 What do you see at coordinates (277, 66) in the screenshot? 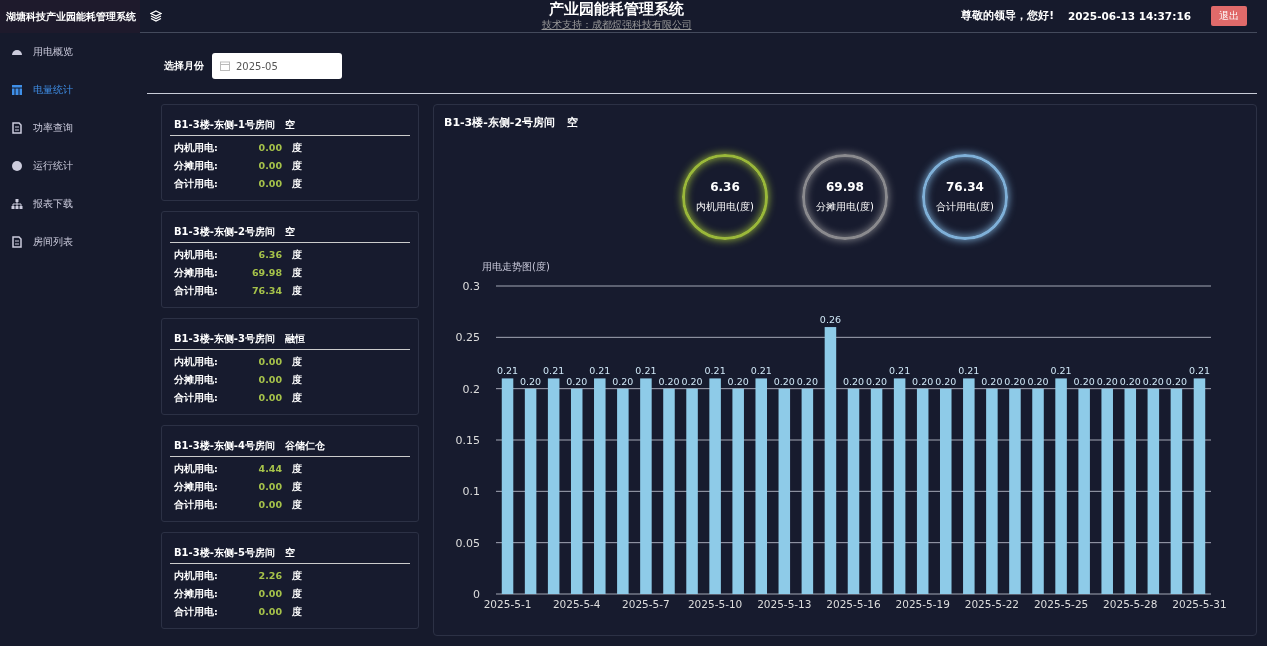
I see `month-field: 2025-05` at bounding box center [277, 66].